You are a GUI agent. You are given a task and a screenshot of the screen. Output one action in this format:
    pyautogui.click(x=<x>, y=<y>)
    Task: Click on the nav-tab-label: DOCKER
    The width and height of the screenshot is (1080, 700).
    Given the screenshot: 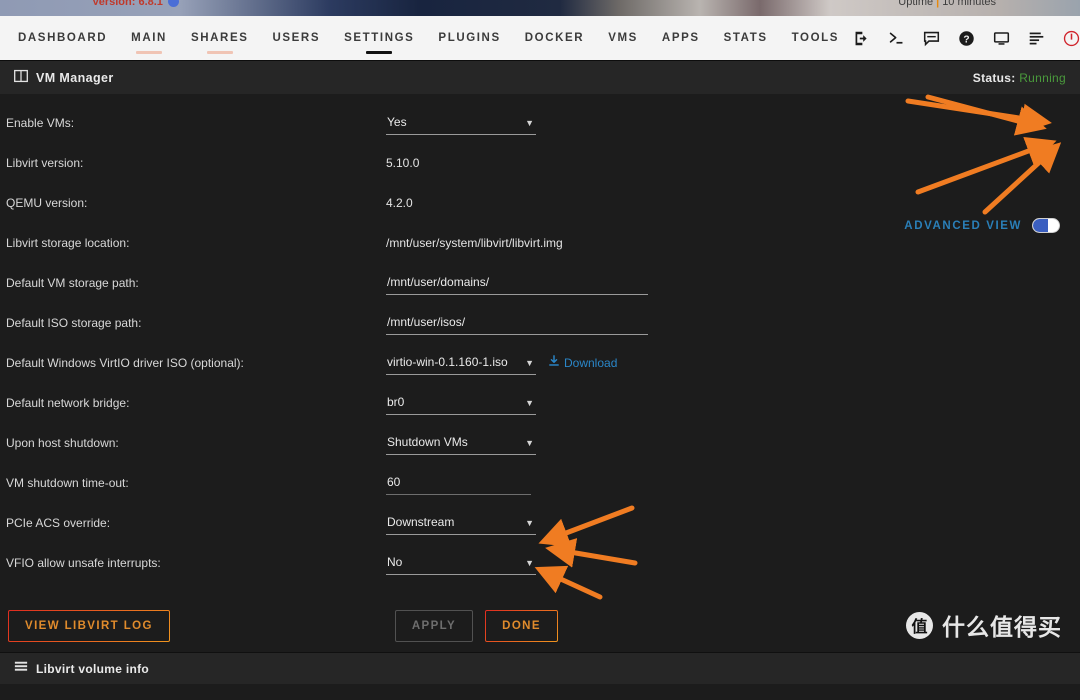 What is the action you would take?
    pyautogui.click(x=554, y=38)
    